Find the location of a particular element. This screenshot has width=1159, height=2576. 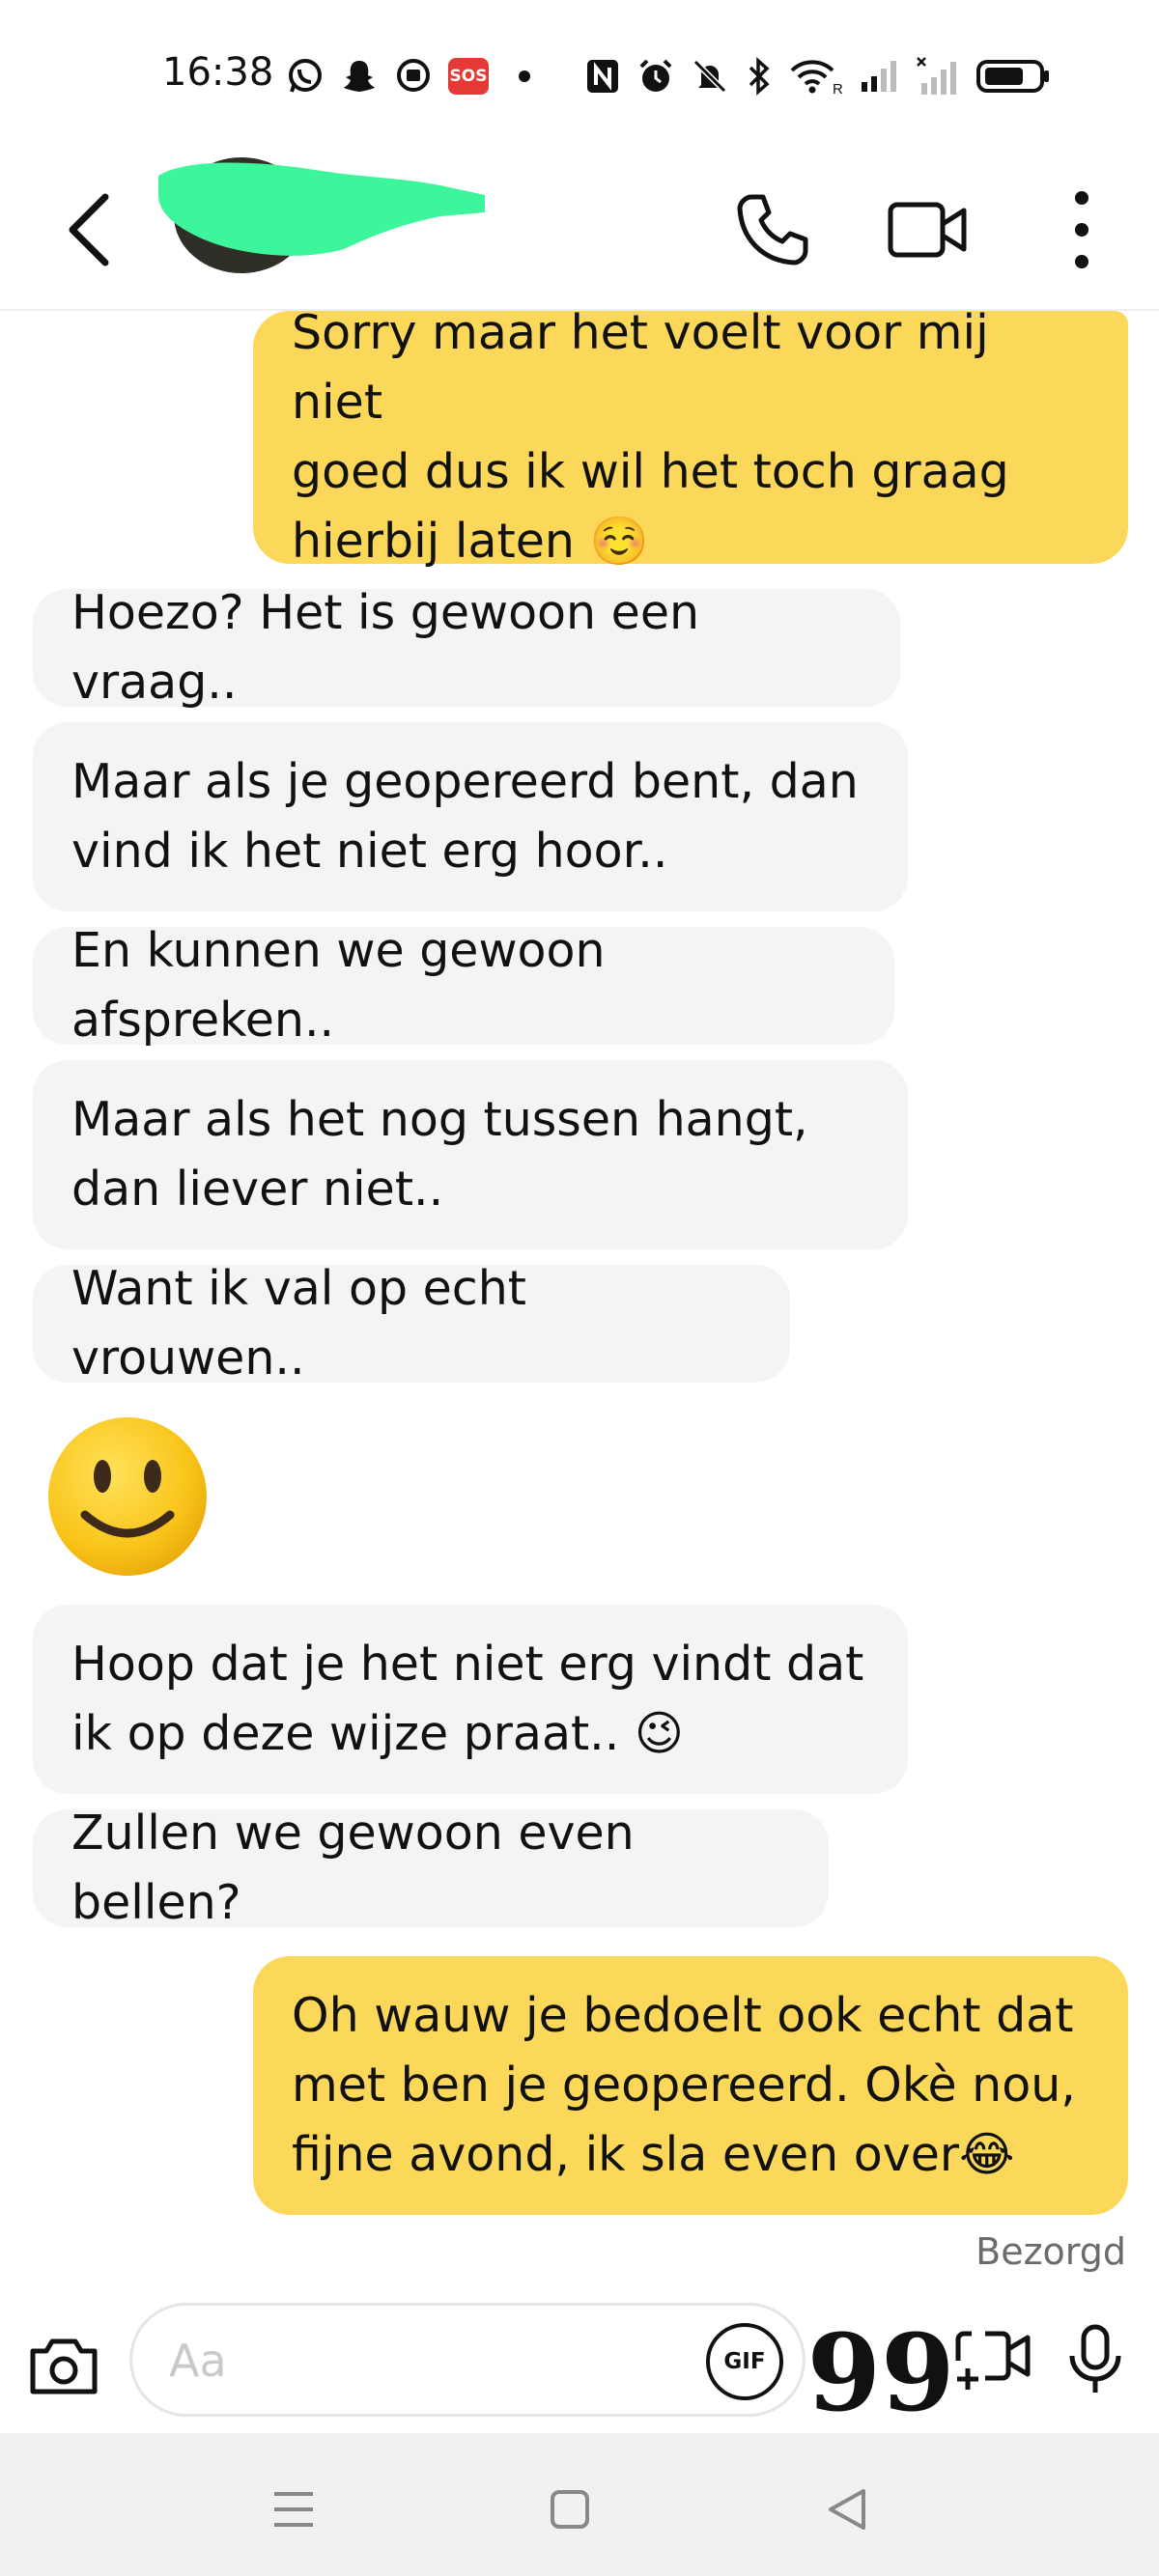

system-back-button is located at coordinates (846, 2510).